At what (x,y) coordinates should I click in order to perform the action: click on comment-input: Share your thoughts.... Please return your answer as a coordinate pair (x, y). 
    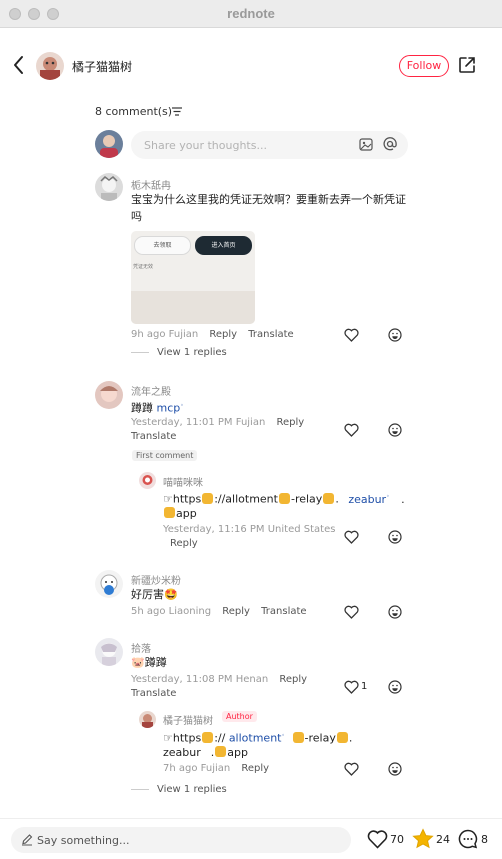
    Looking at the image, I should click on (269, 145).